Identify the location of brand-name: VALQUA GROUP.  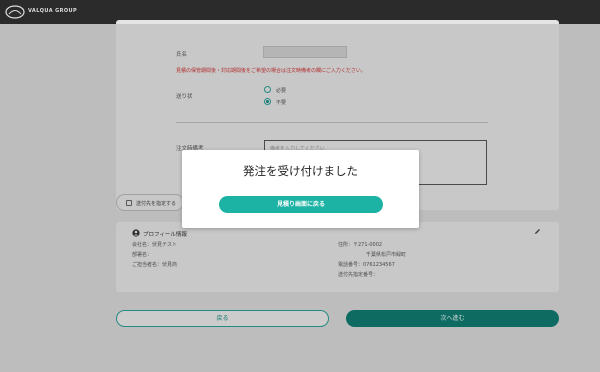
(53, 11).